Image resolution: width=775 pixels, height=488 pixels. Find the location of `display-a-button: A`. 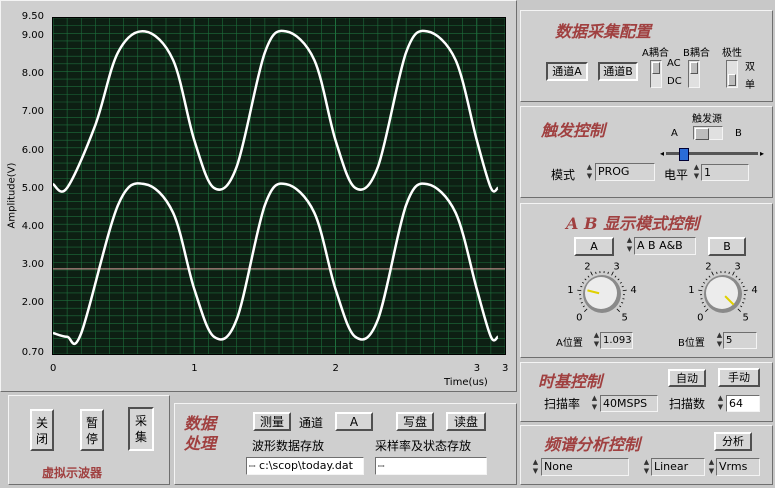

display-a-button: A is located at coordinates (594, 246).